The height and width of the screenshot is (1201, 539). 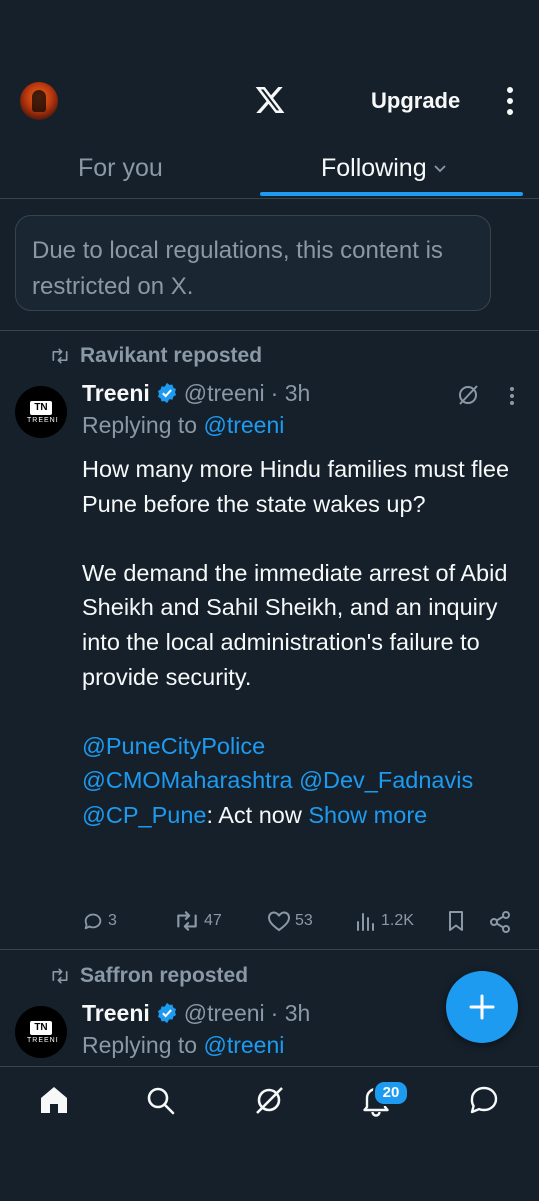 I want to click on like-icon, so click(x=279, y=921).